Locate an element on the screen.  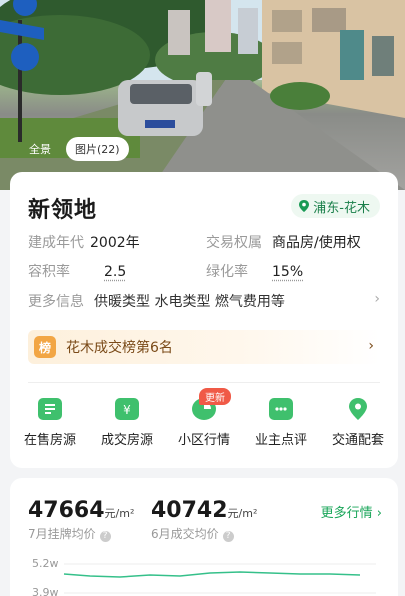
more-info-row: 更多信息 供暖类型 水电类型 燃气费用等 › is located at coordinates (204, 301).